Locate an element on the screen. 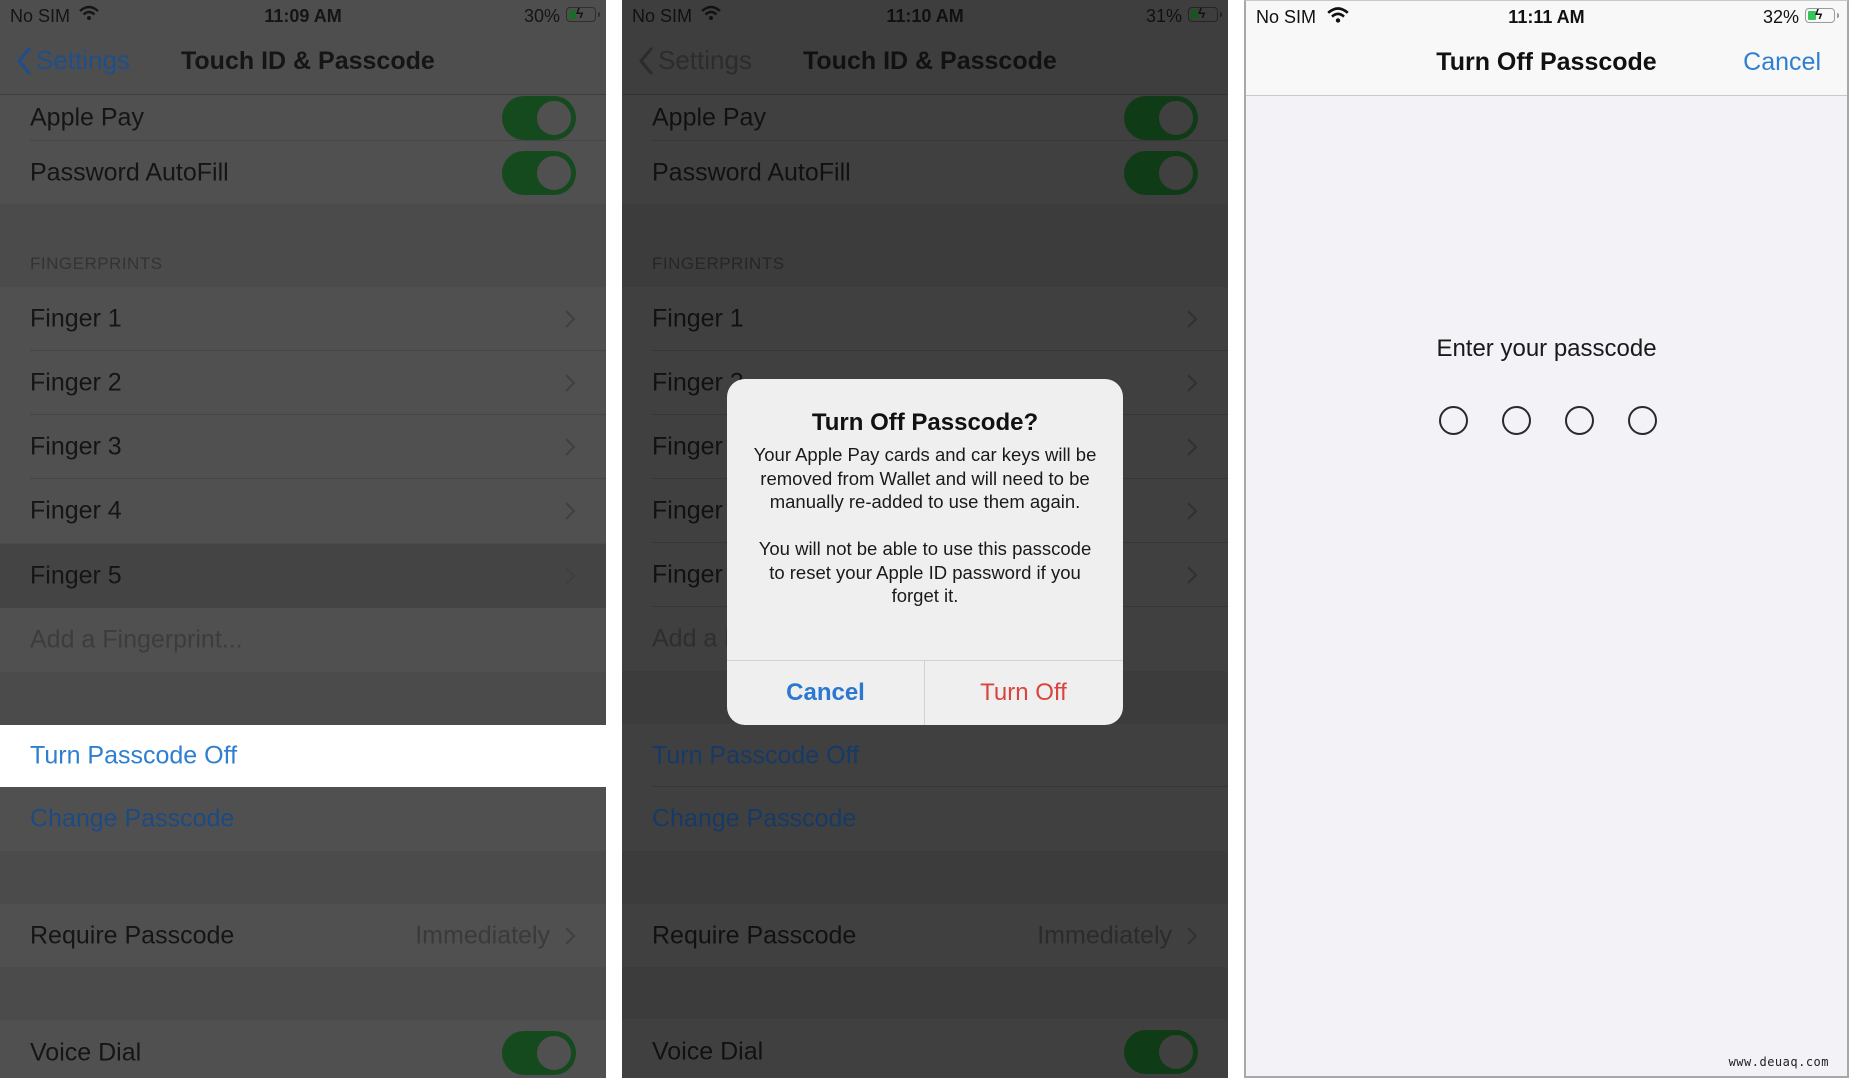 The height and width of the screenshot is (1078, 1850). row-label: Finger 3 is located at coordinates (76, 446).